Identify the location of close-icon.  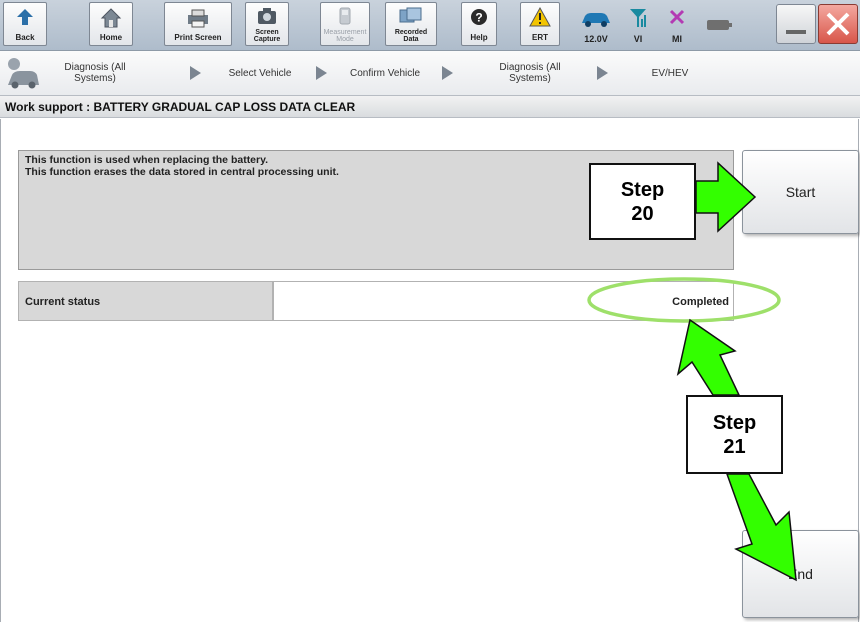
(838, 24).